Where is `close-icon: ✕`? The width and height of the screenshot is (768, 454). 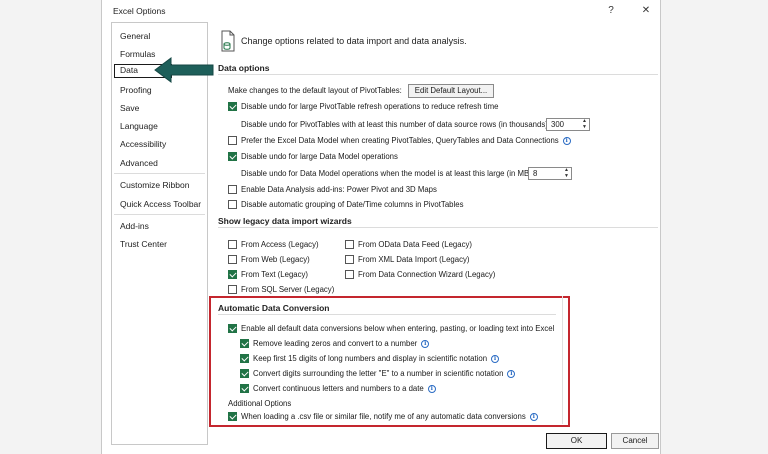 close-icon: ✕ is located at coordinates (646, 11).